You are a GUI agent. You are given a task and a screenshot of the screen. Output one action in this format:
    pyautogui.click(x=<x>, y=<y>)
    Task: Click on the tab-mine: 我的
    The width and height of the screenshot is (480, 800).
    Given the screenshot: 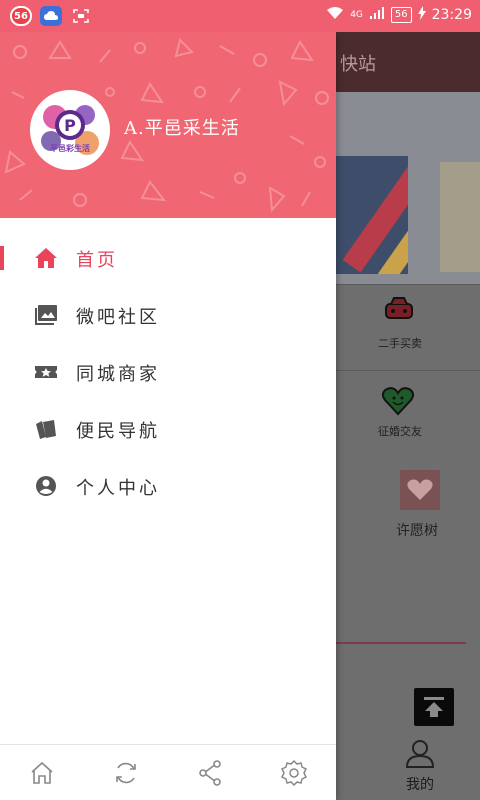 What is the action you would take?
    pyautogui.click(x=420, y=766)
    